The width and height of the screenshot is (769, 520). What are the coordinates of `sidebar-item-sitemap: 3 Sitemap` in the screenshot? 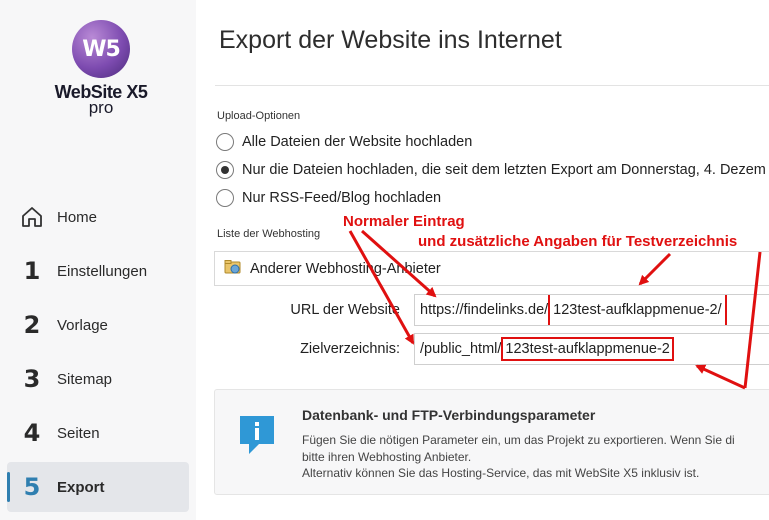 It's located at (98, 379).